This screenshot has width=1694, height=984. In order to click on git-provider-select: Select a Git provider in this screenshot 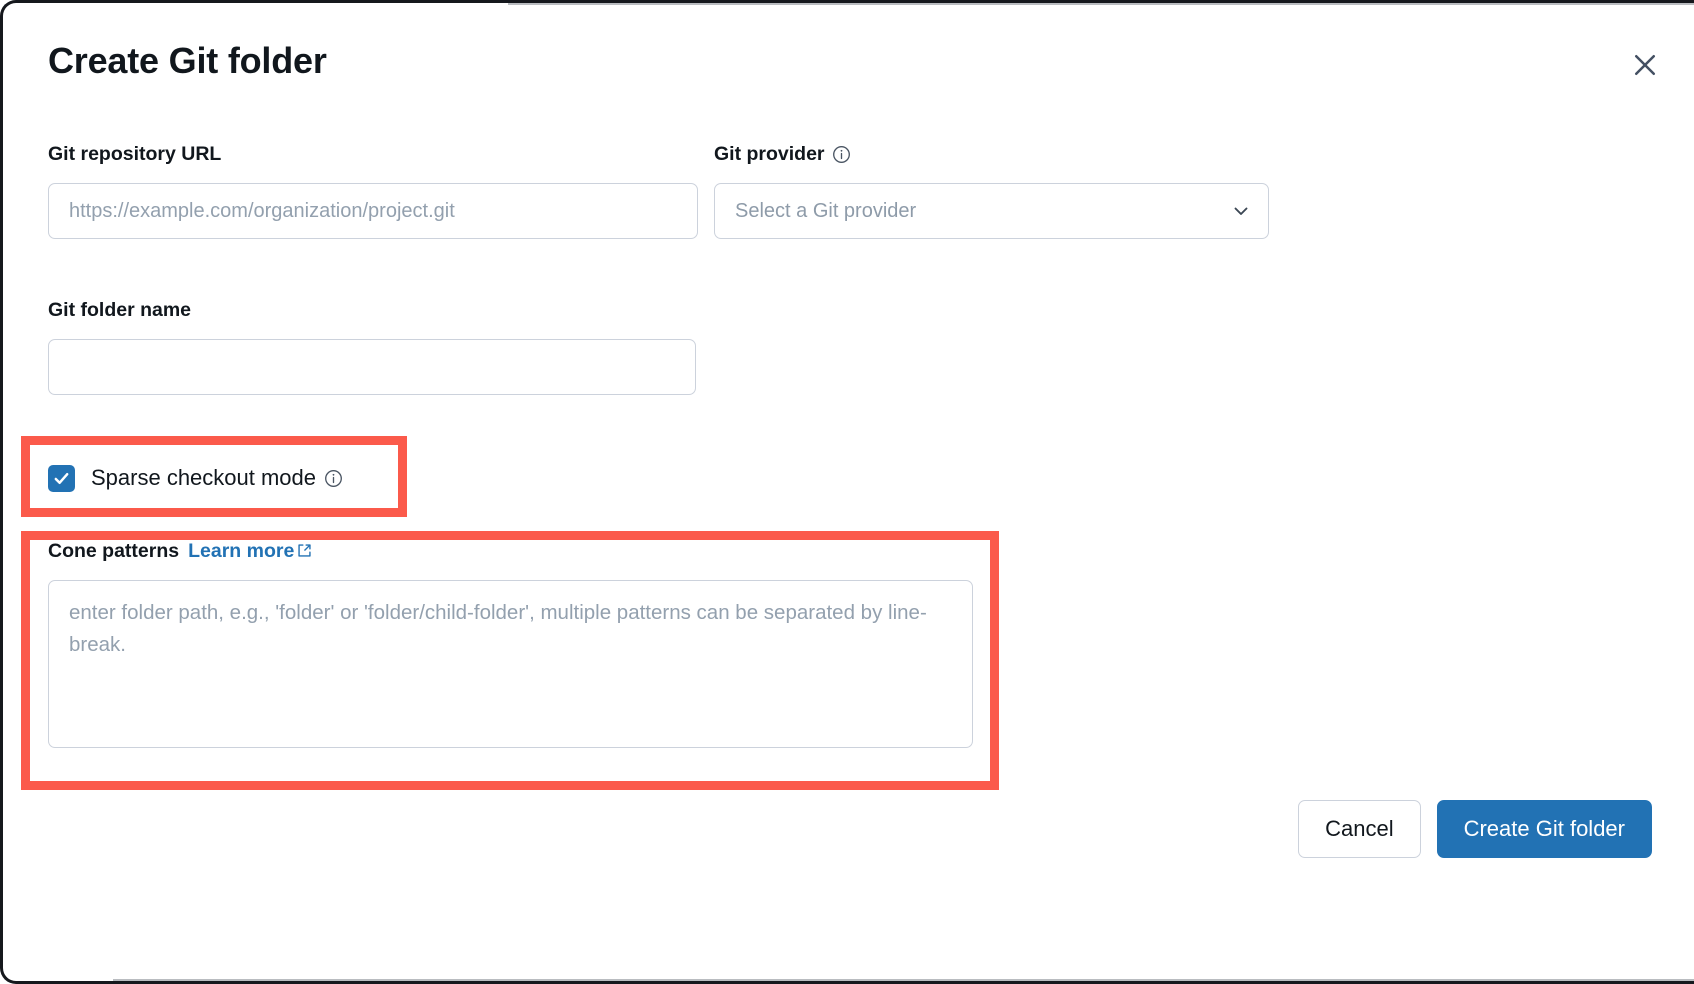, I will do `click(991, 211)`.